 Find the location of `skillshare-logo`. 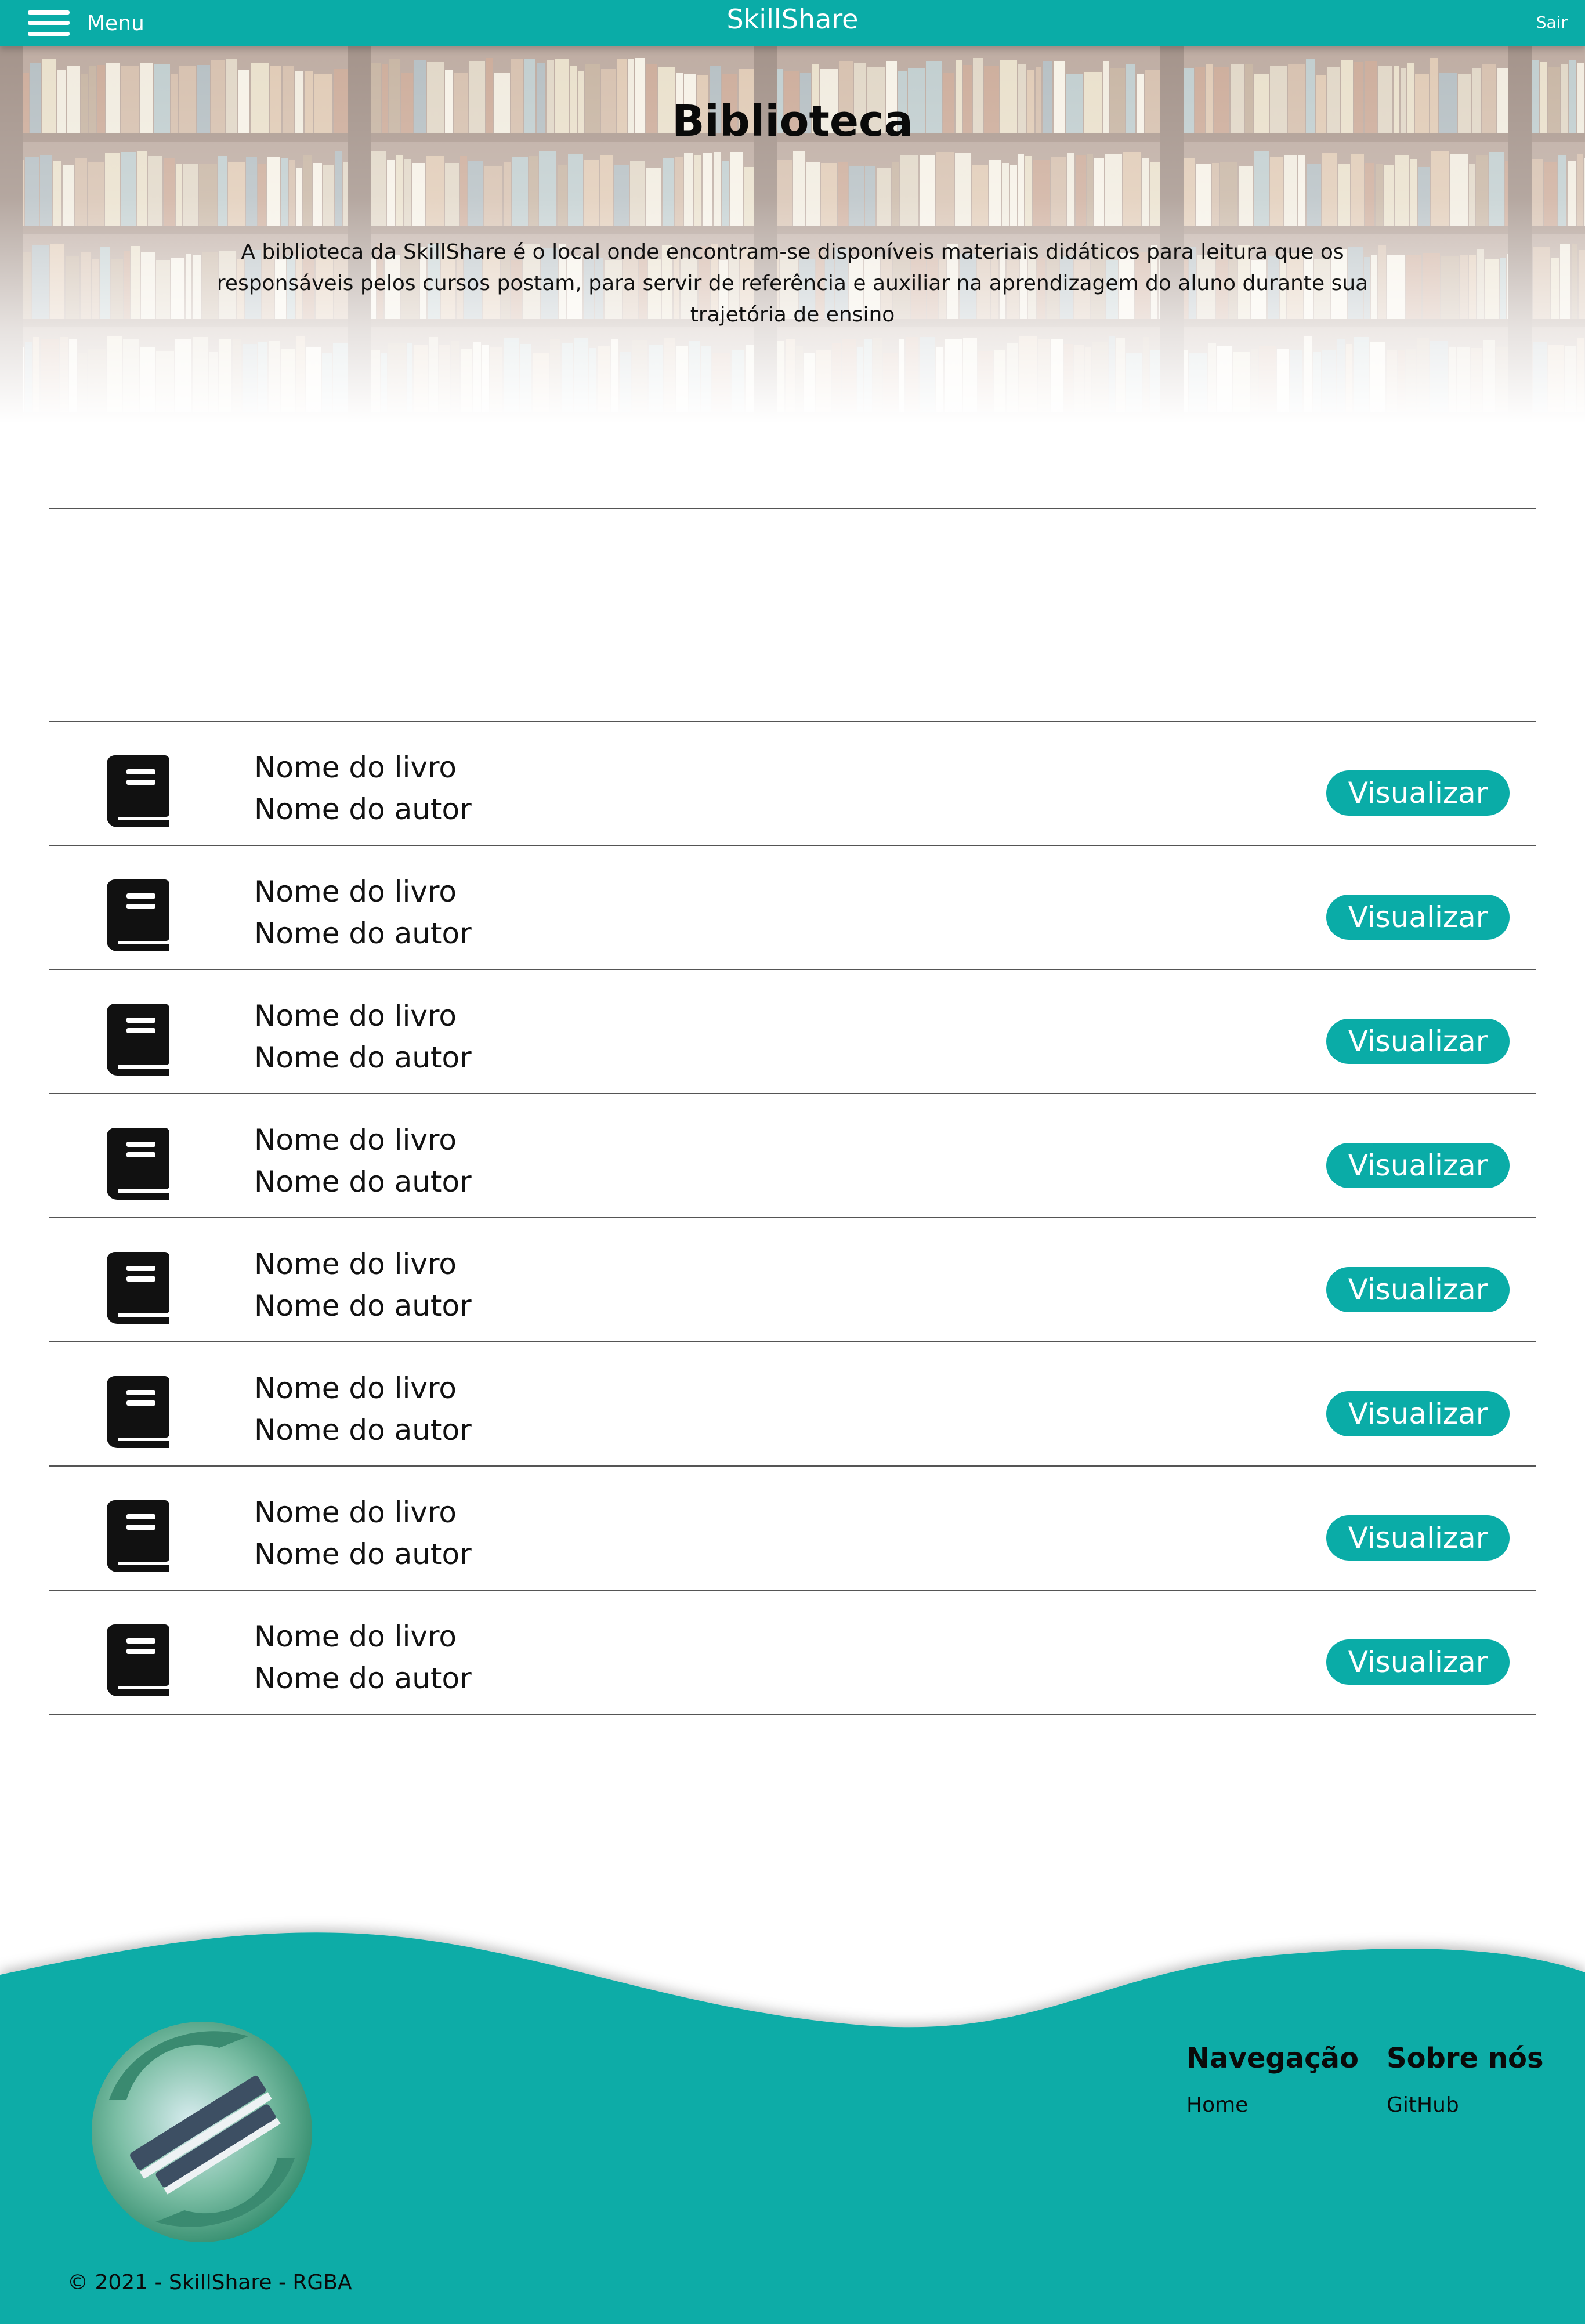

skillshare-logo is located at coordinates (202, 2132).